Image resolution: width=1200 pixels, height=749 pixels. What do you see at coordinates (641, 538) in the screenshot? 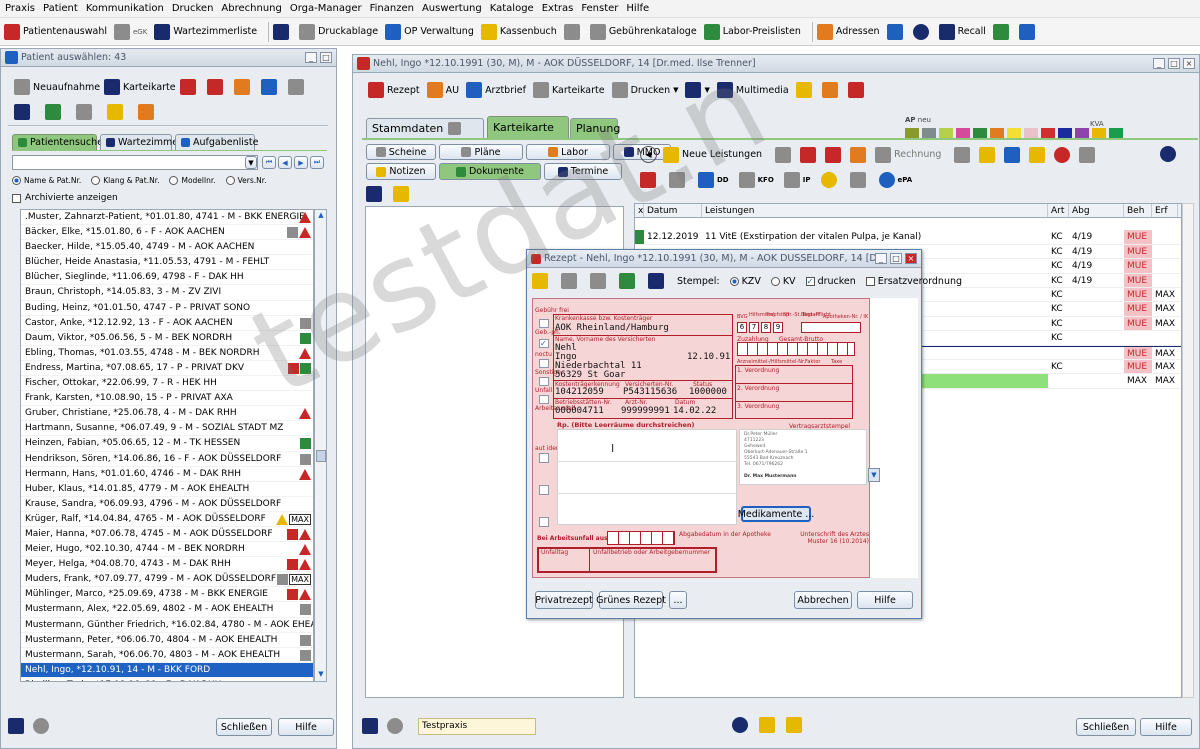
I see `arbeitsunfall-boxes` at bounding box center [641, 538].